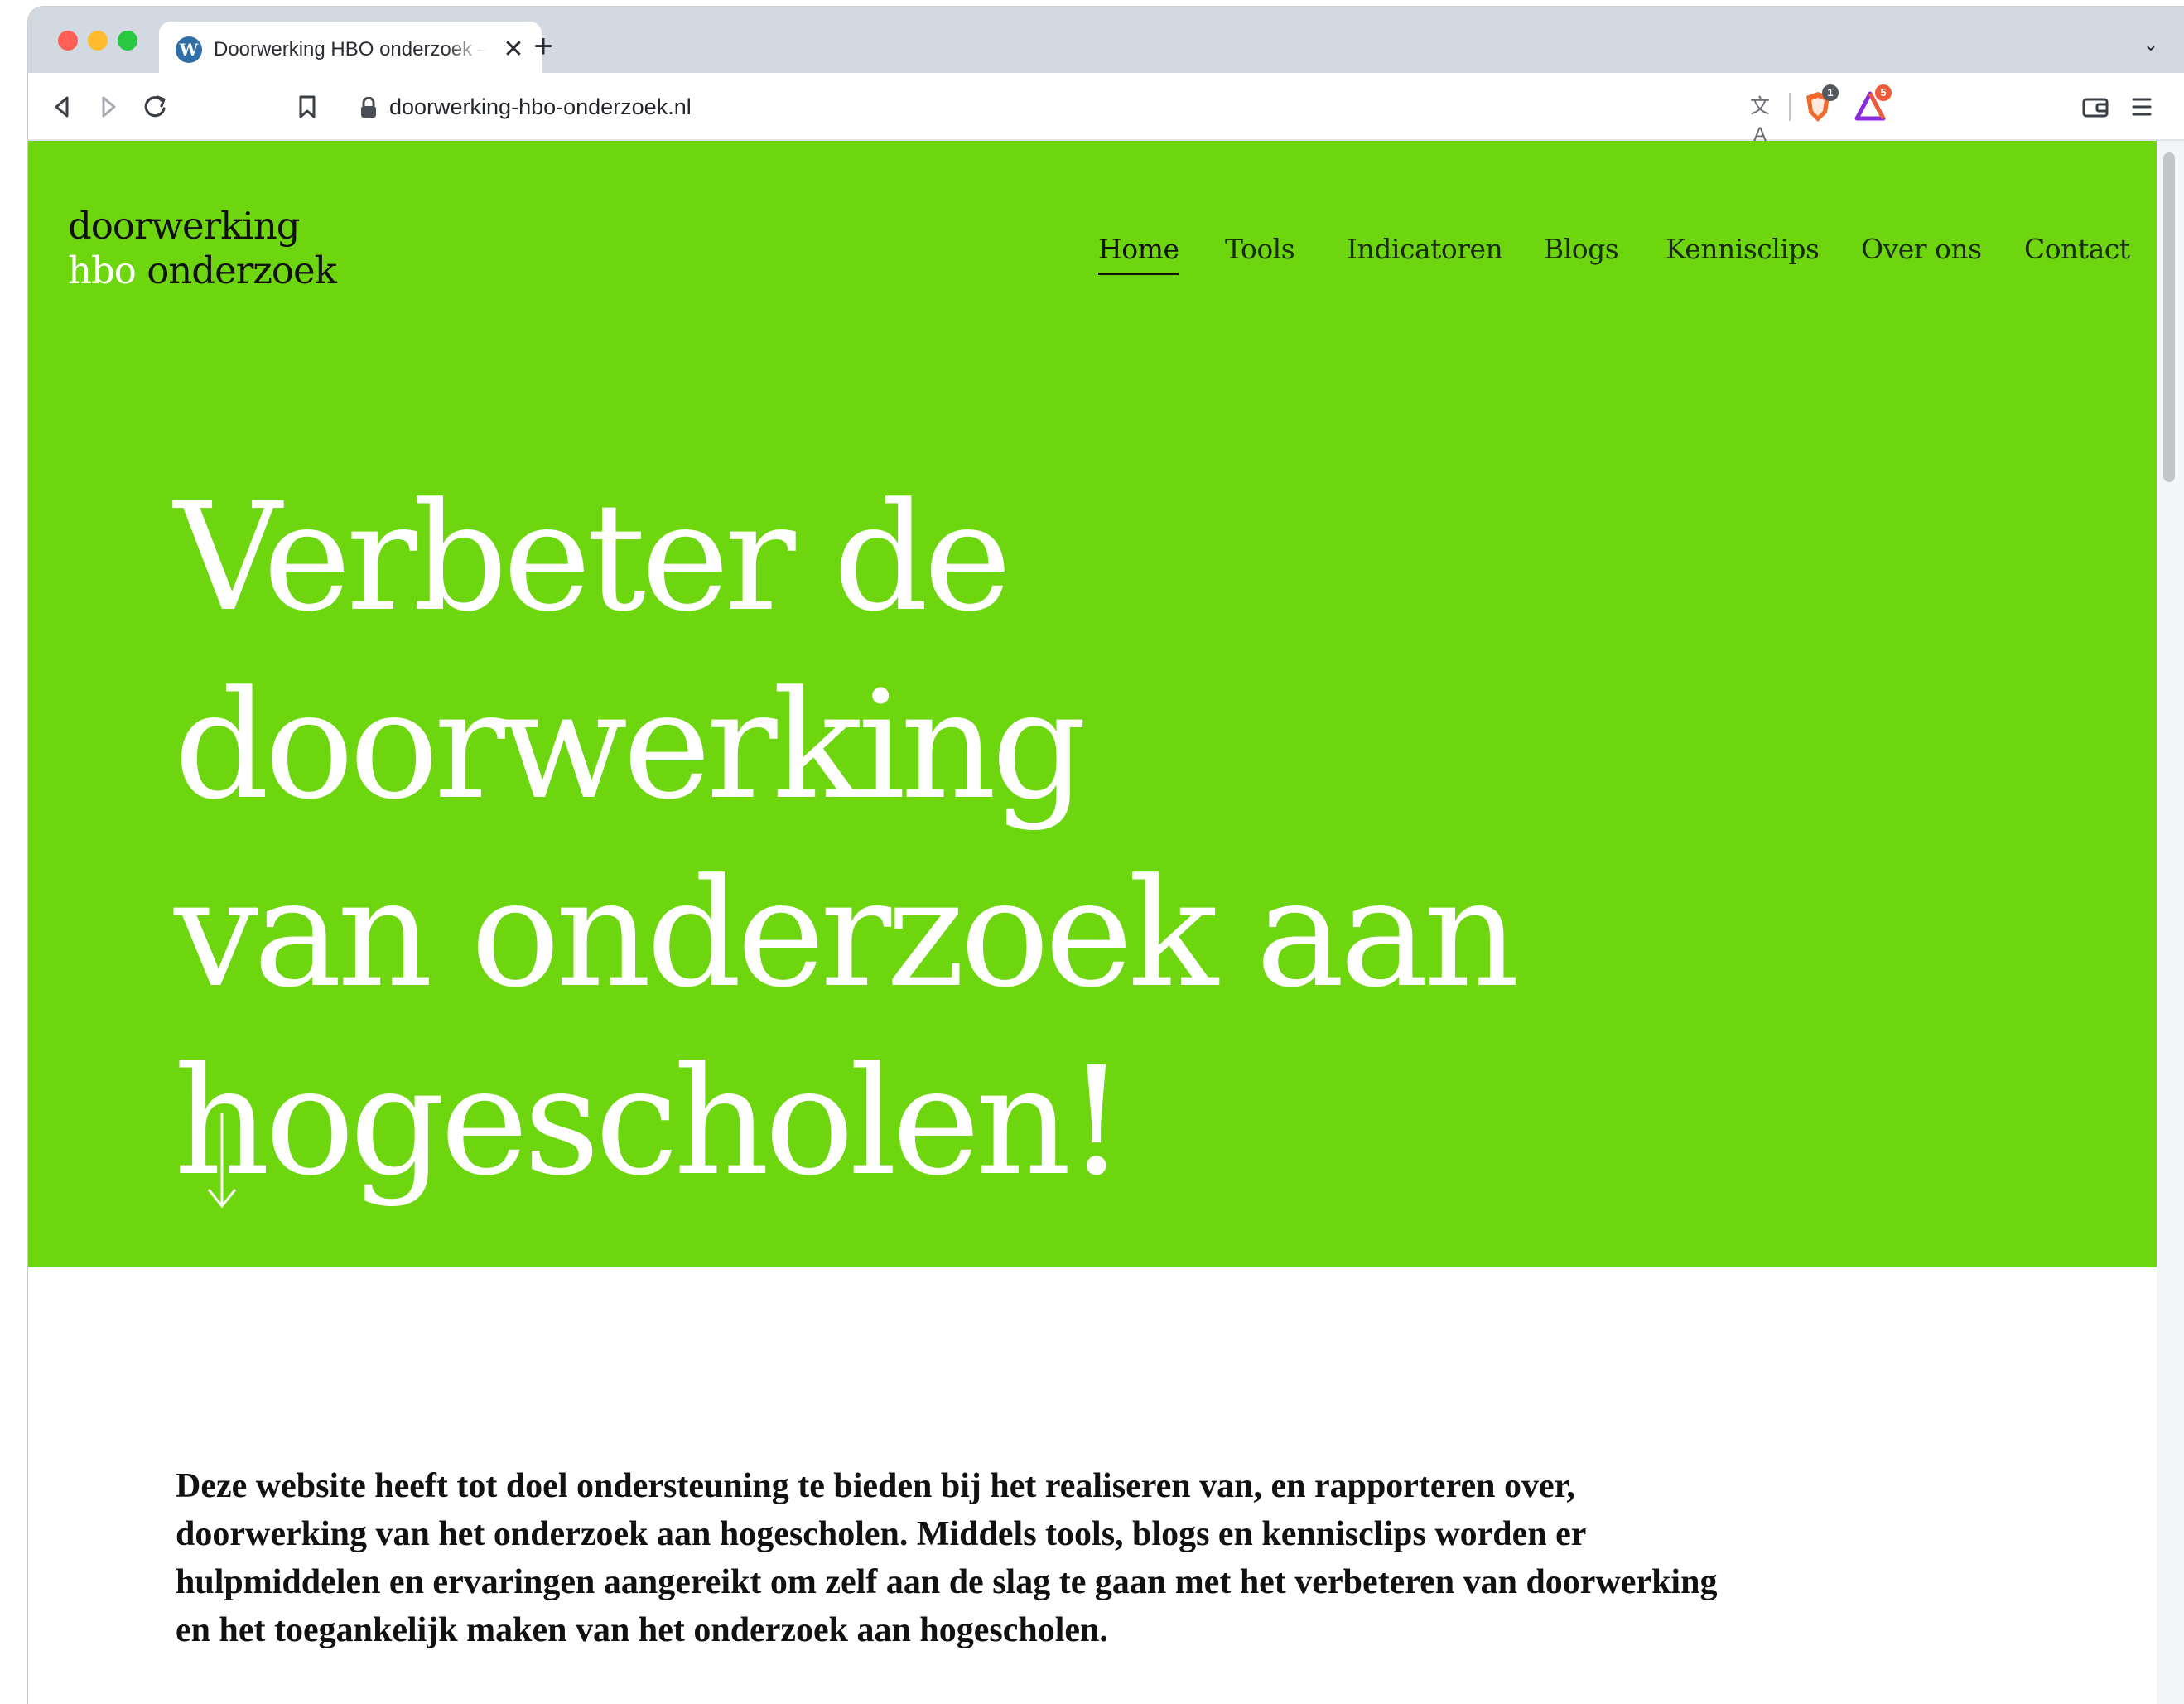  Describe the element at coordinates (1760, 119) in the screenshot. I see `translate-icon: 文A` at that location.